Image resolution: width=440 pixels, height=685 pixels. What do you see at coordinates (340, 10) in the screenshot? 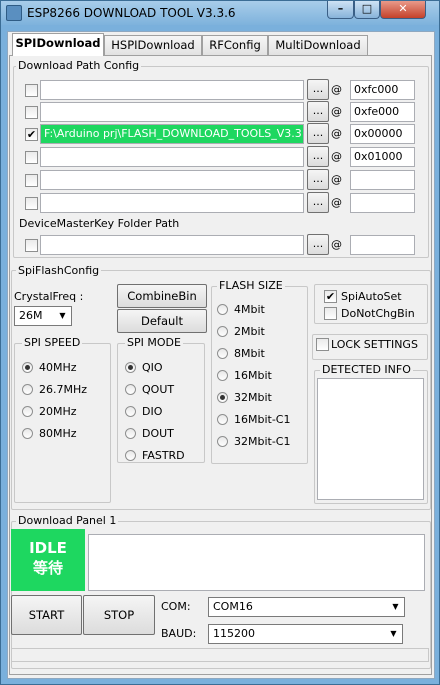
I see `minimize-button: –` at bounding box center [340, 10].